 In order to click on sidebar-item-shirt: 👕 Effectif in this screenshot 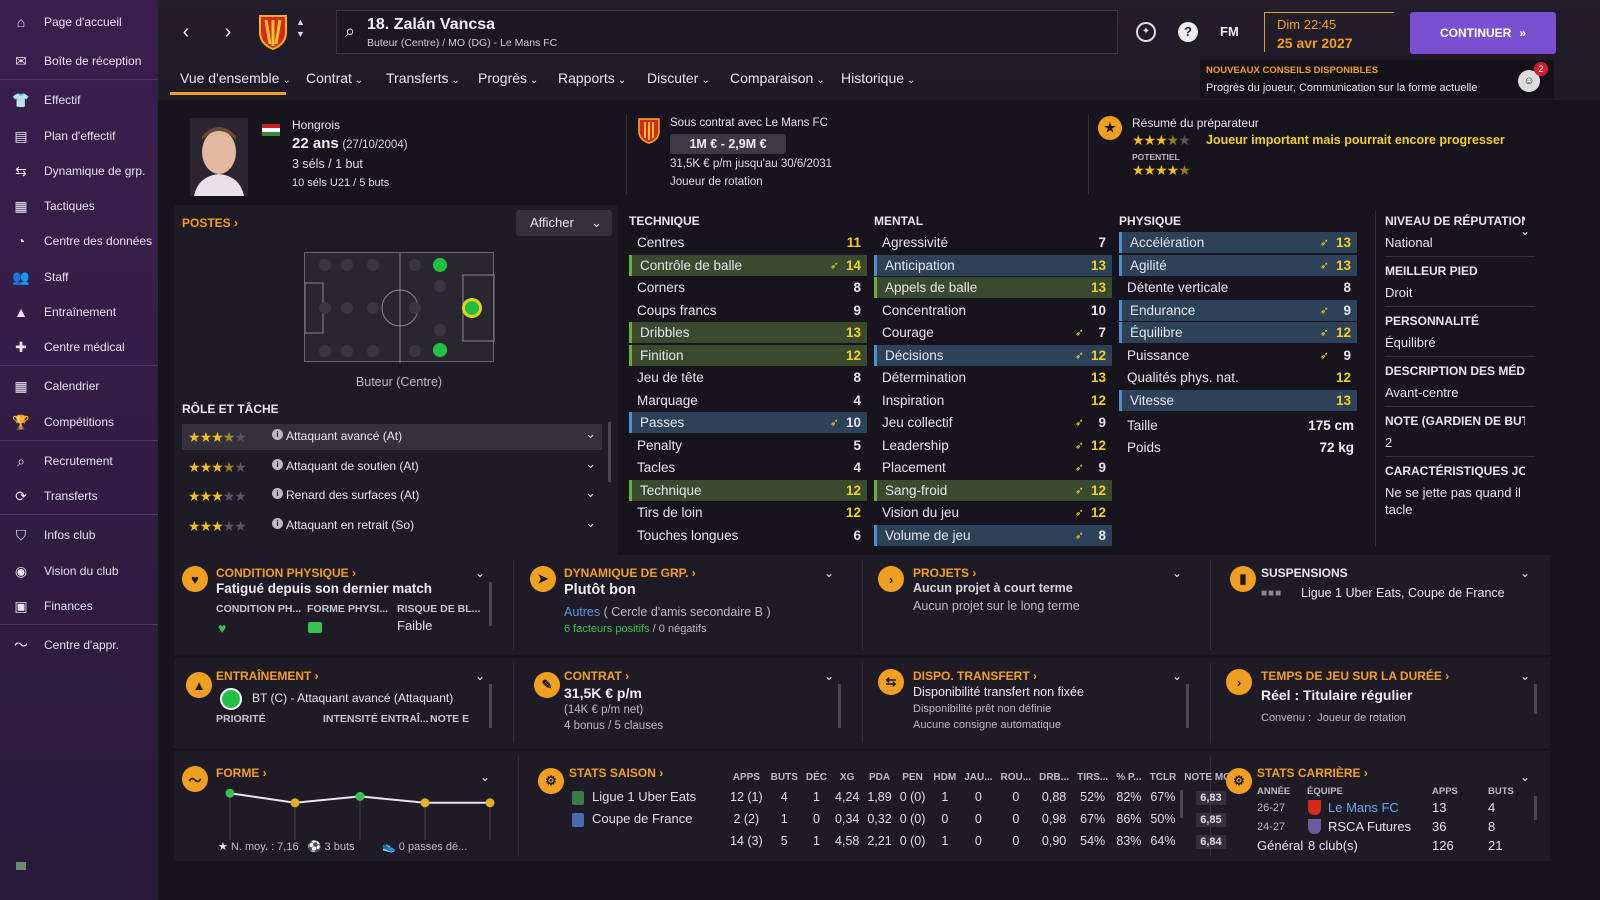, I will do `click(79, 100)`.